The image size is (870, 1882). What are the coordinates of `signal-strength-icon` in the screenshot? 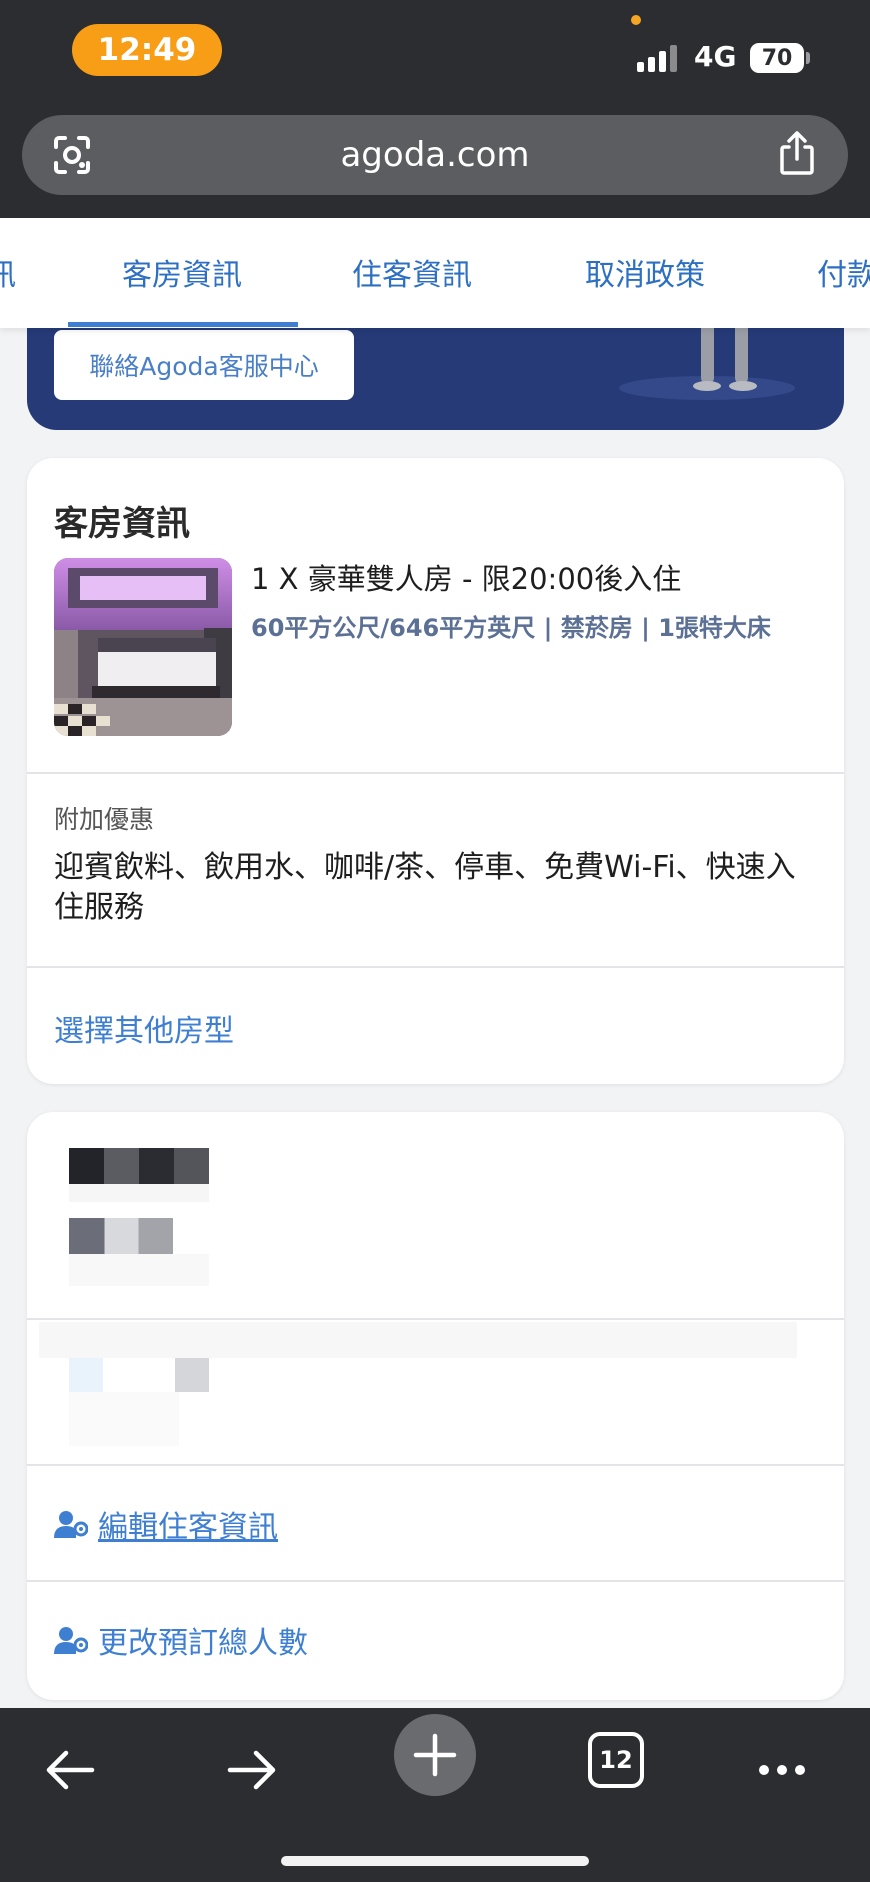 It's located at (659, 58).